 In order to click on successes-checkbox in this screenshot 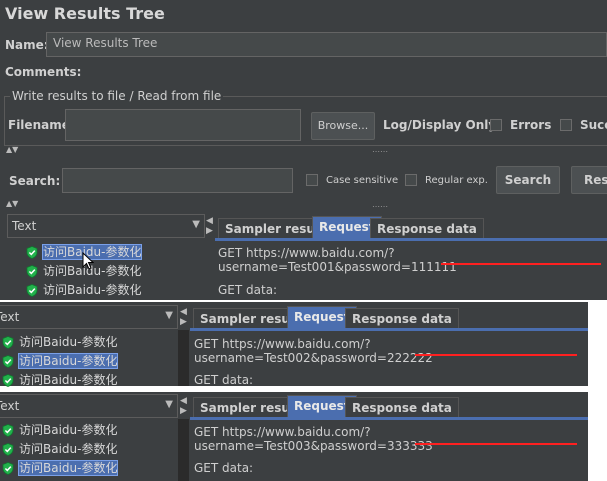, I will do `click(566, 125)`.